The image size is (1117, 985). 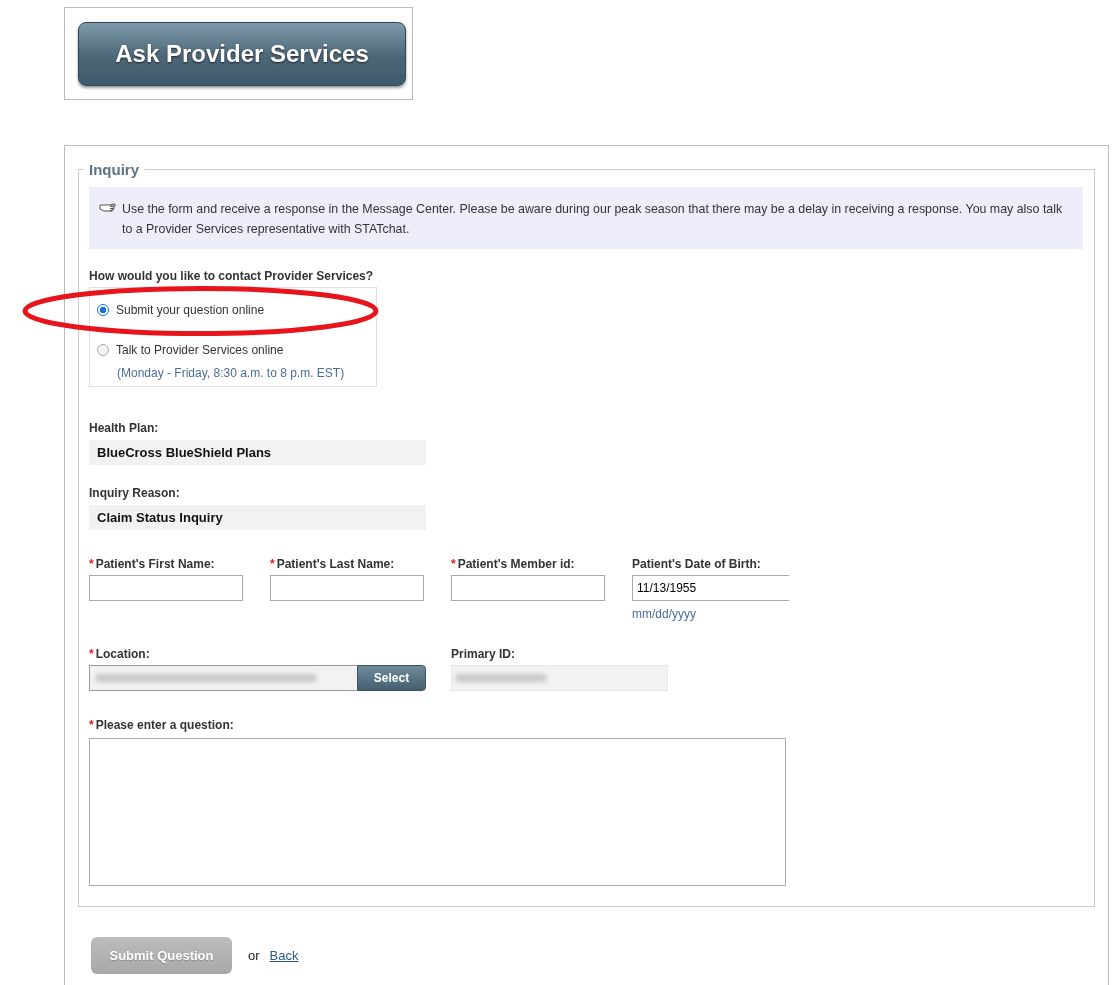 What do you see at coordinates (257, 452) in the screenshot?
I see `health-plan-value: BlueCross BlueShield Plans` at bounding box center [257, 452].